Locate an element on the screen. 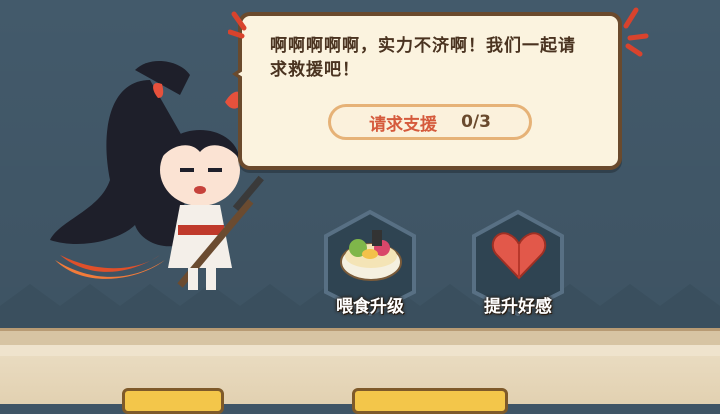 This screenshot has height=414, width=720. feed-upgrade-button: 喂食升级 is located at coordinates (370, 263).